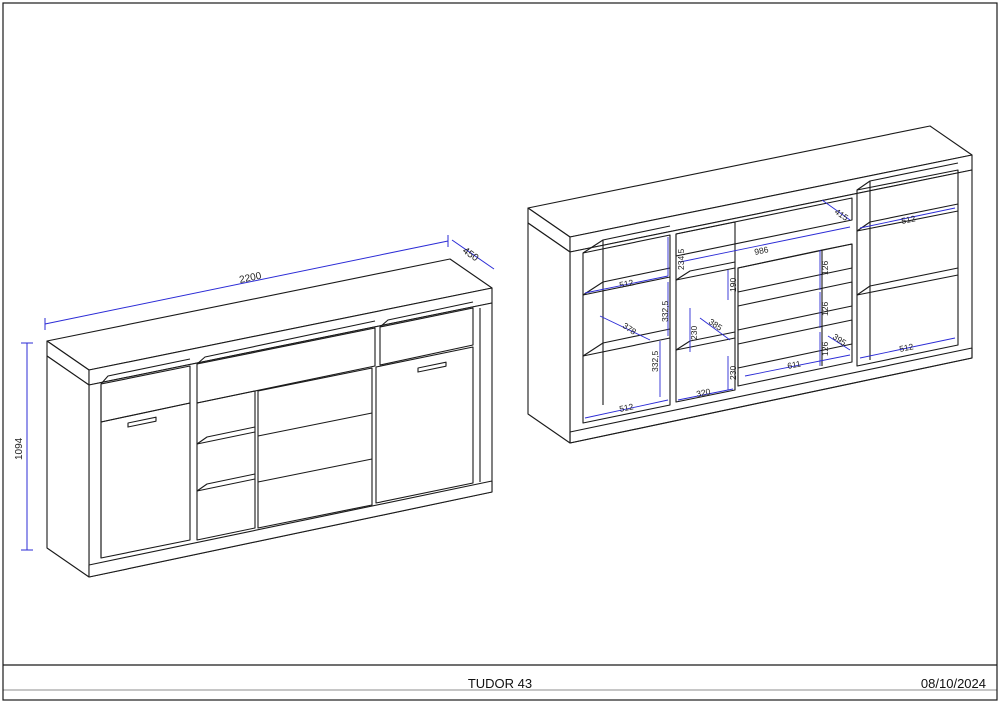  What do you see at coordinates (19, 448) in the screenshot?
I see `dim-overall-height: 1094` at bounding box center [19, 448].